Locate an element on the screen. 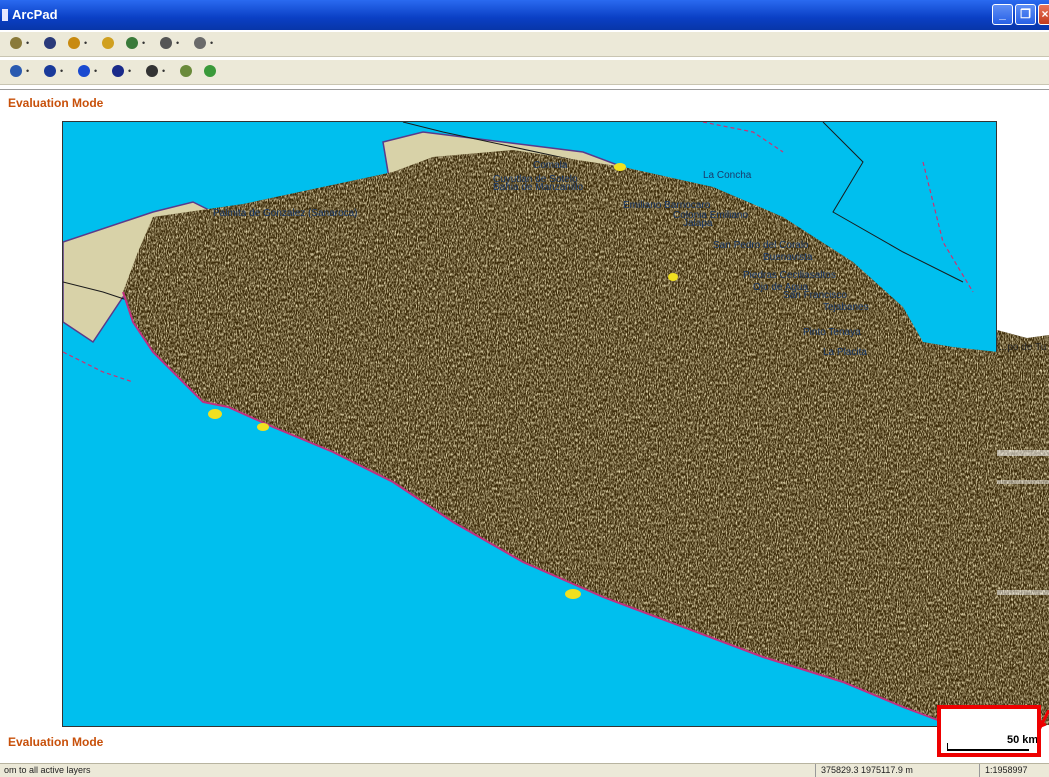 The image size is (1049, 777). place-label: Pinto Tenaya is located at coordinates (832, 332).